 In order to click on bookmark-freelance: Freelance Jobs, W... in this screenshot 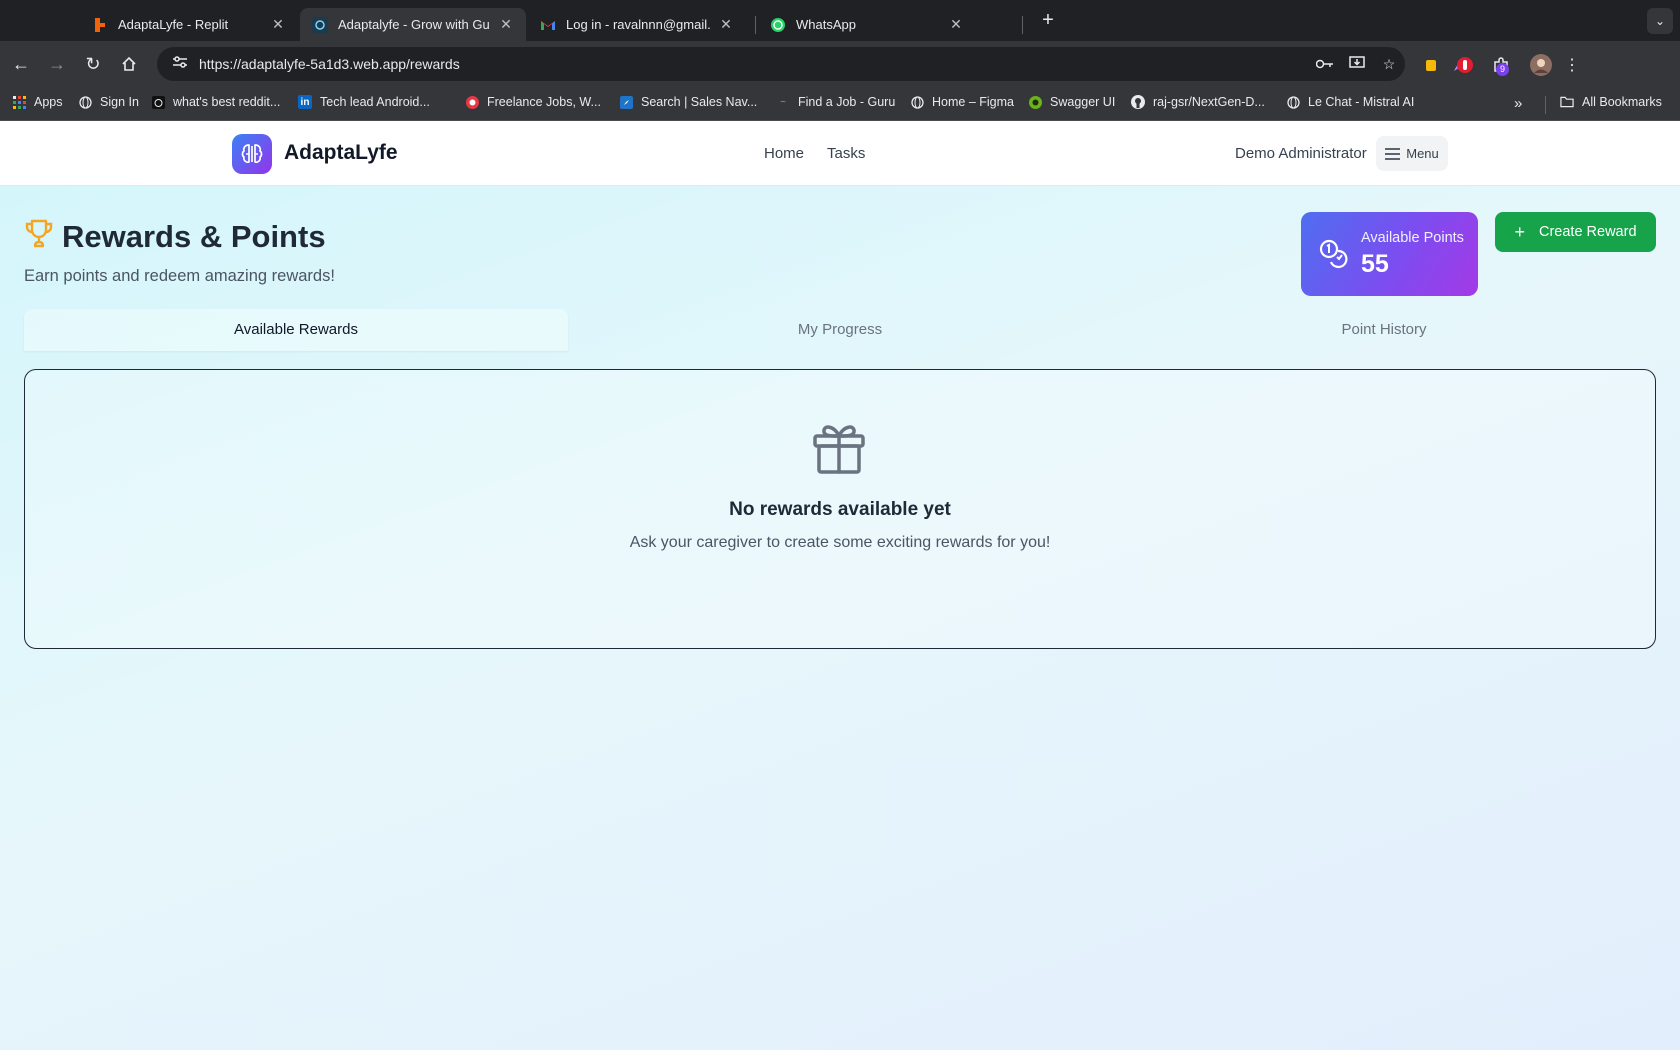, I will do `click(533, 102)`.